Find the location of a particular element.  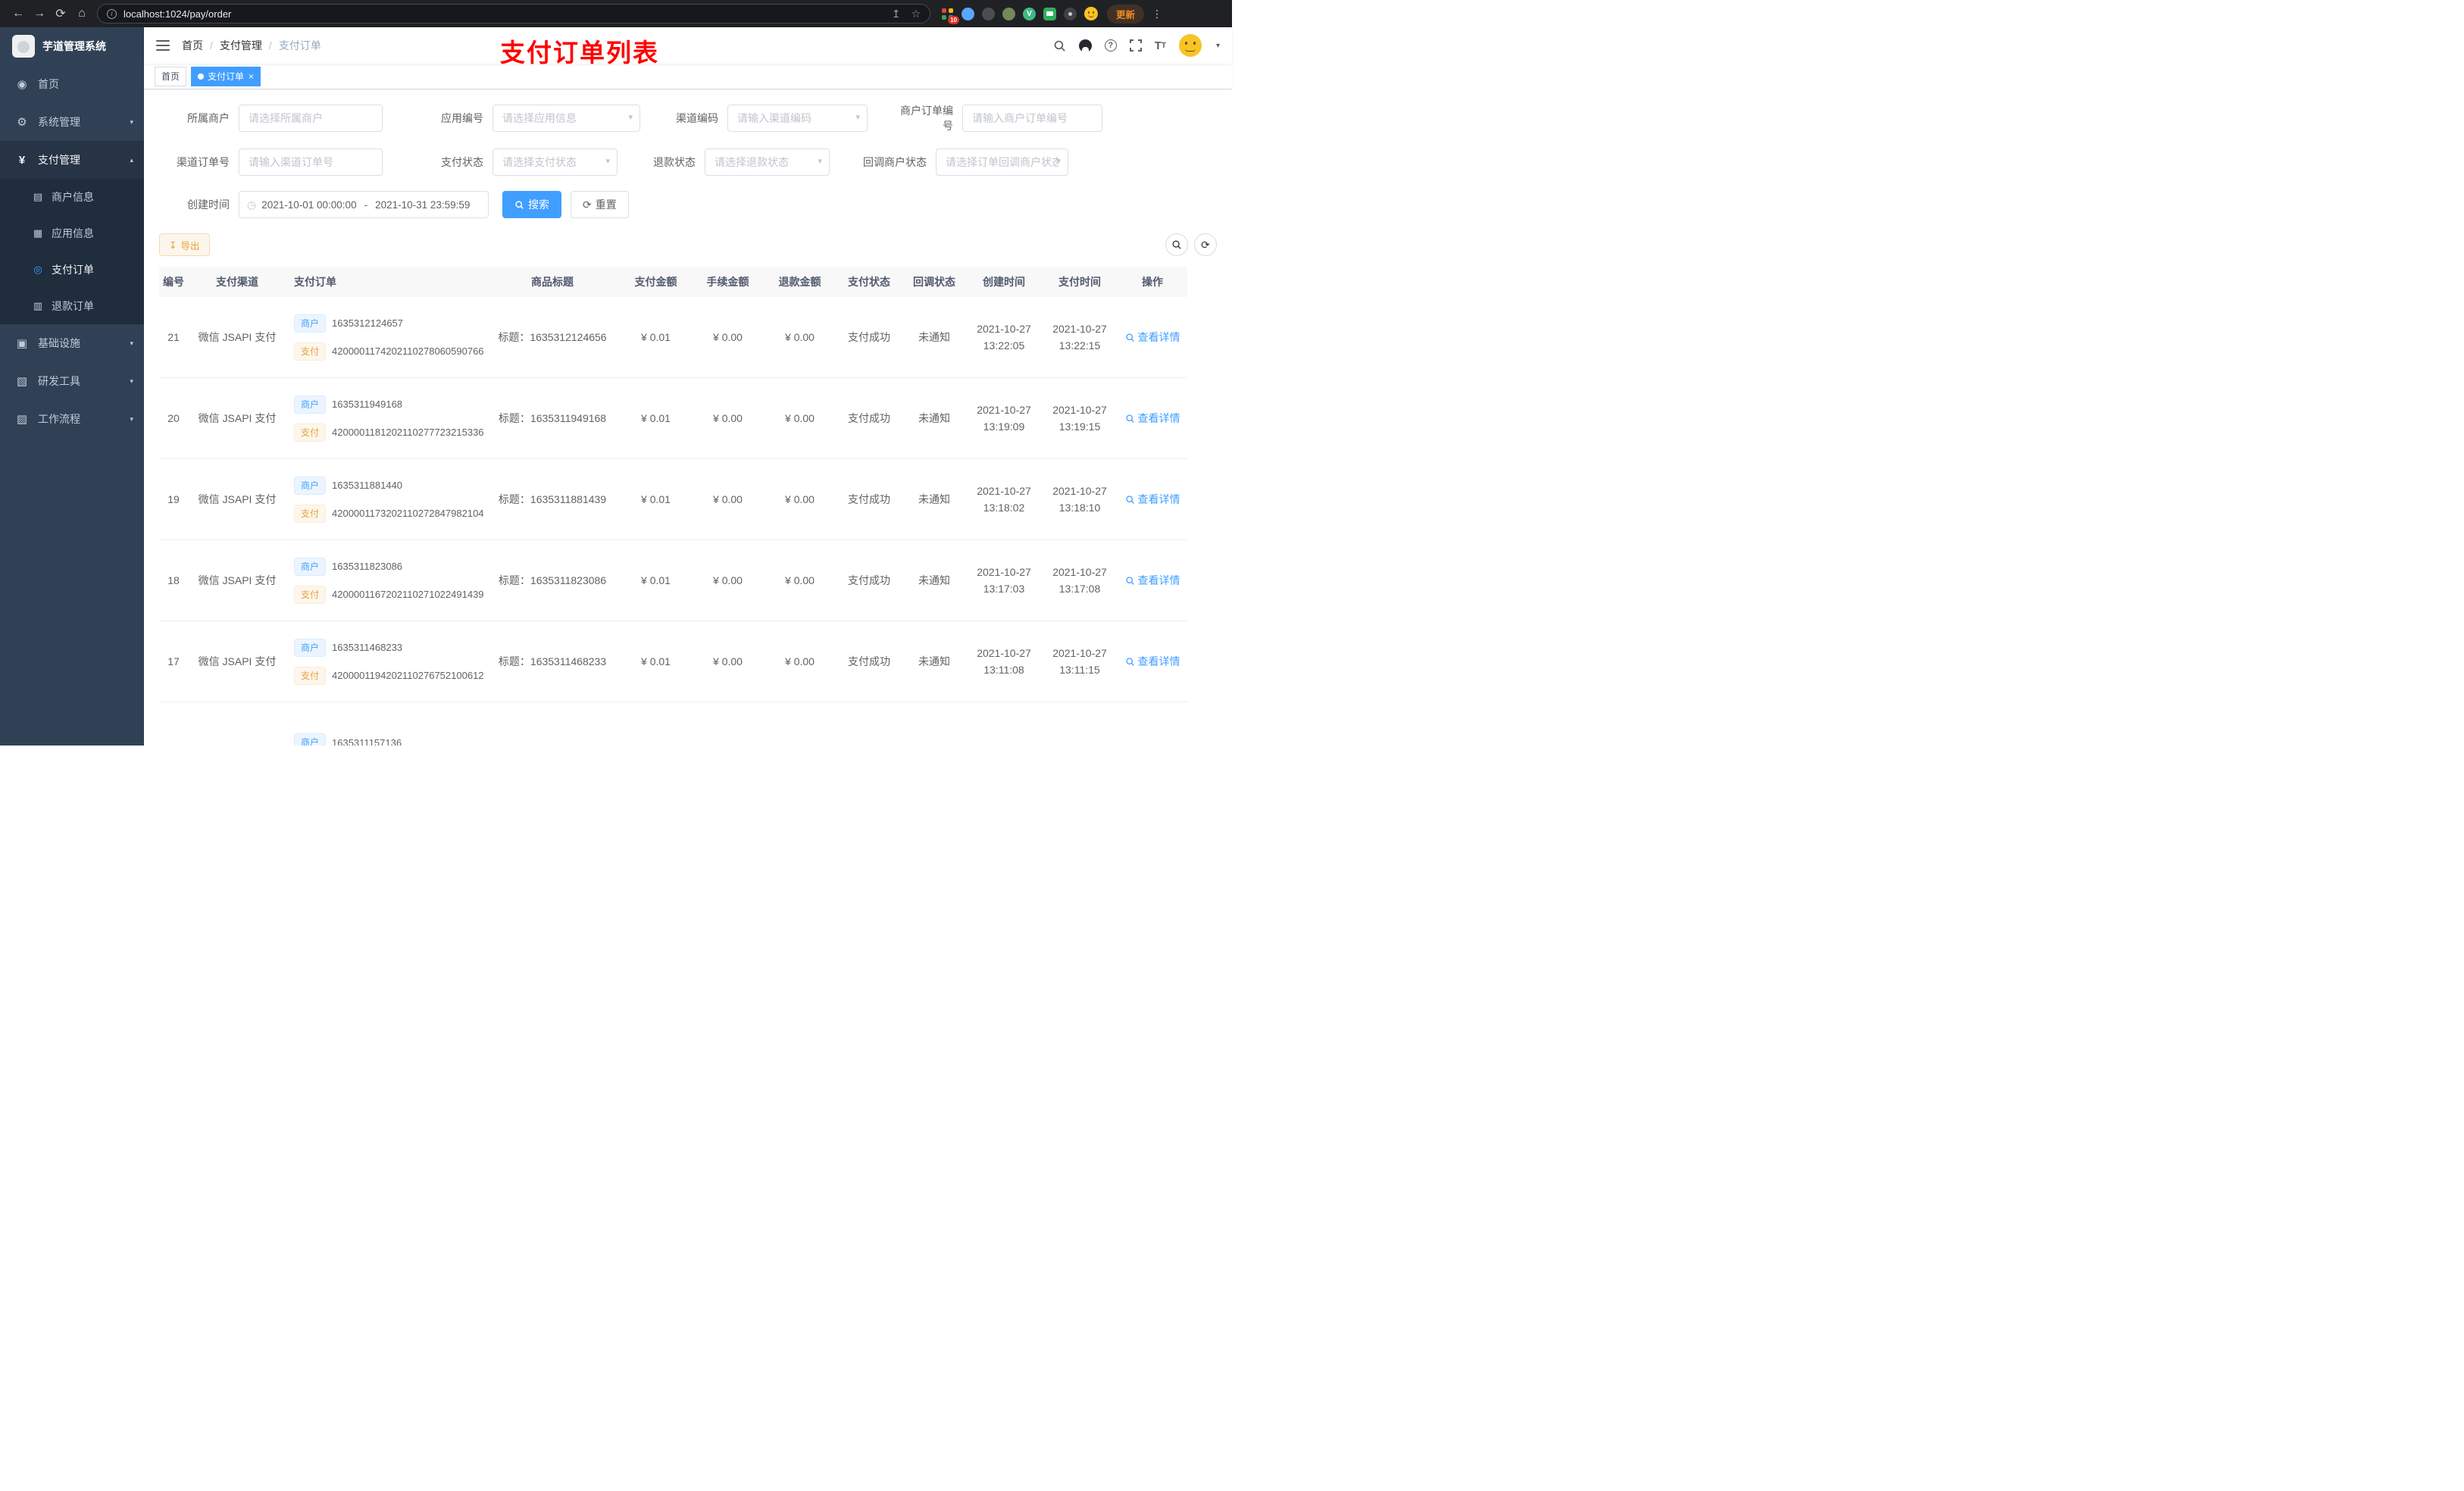

sidebar-item-workflow: ▨ 工作流程 ▾ is located at coordinates (72, 419).